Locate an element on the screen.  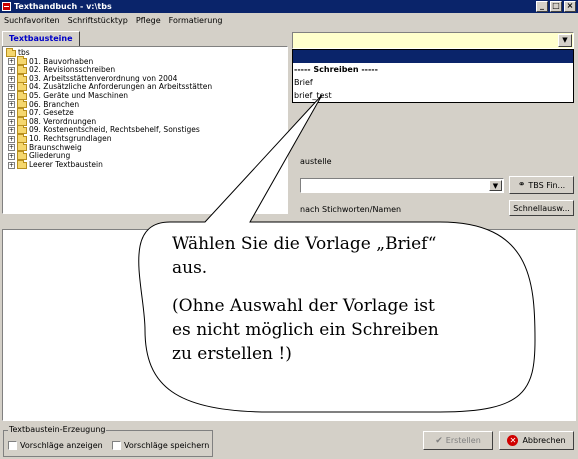
callout-line: zu erstellen !) is located at coordinates (232, 354).